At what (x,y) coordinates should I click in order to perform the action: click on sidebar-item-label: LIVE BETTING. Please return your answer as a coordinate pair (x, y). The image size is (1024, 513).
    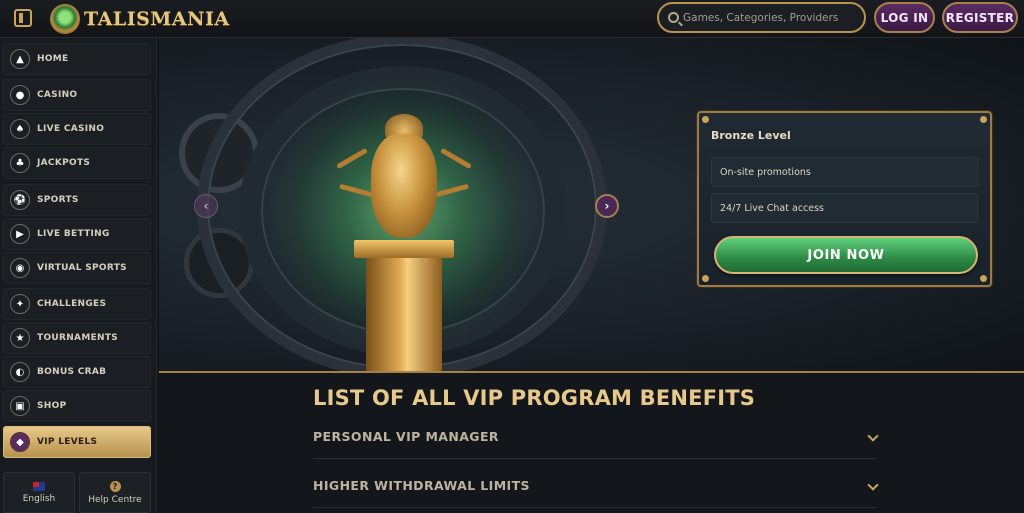
    Looking at the image, I should click on (73, 234).